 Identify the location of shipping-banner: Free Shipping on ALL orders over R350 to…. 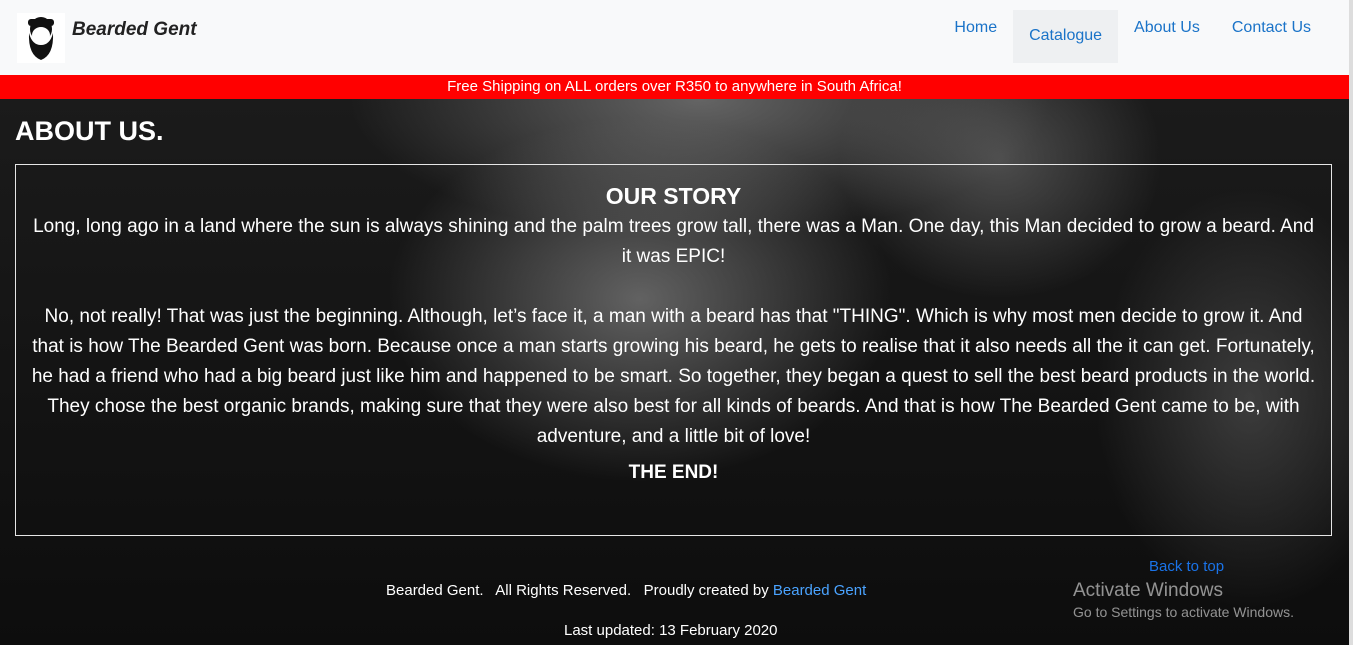
(674, 87).